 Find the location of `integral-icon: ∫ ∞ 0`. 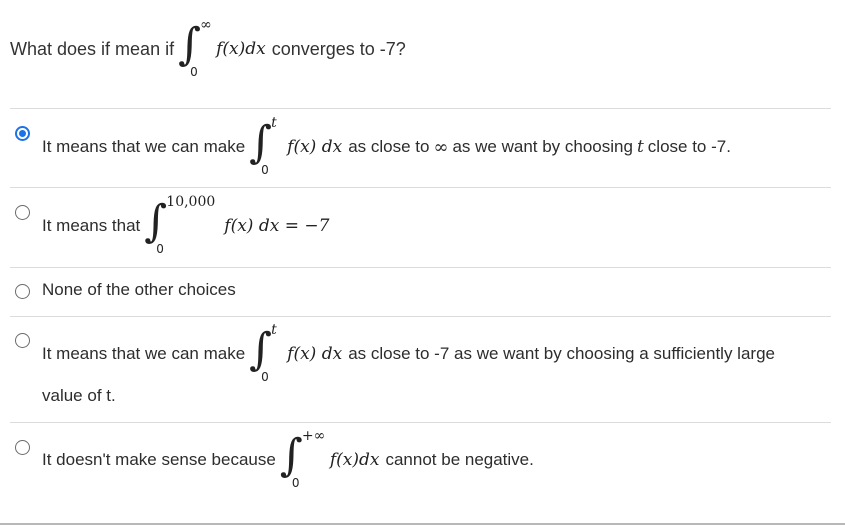

integral-icon: ∫ ∞ 0 is located at coordinates (195, 48).